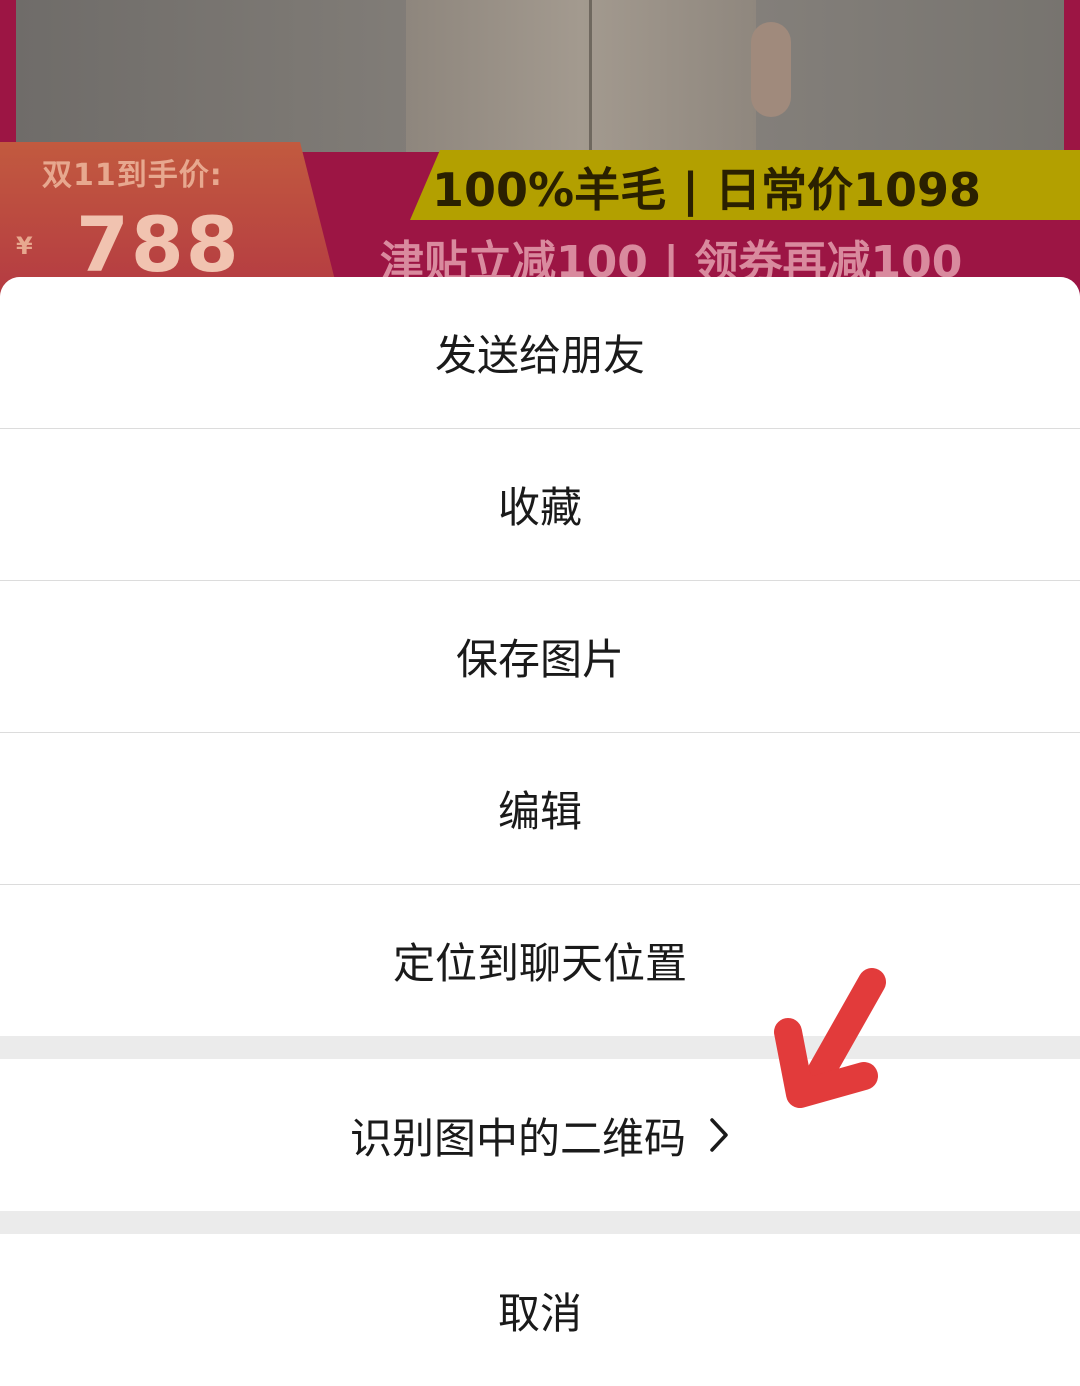 The width and height of the screenshot is (1080, 1386). Describe the element at coordinates (158, 244) in the screenshot. I see `price-value: 788` at that location.